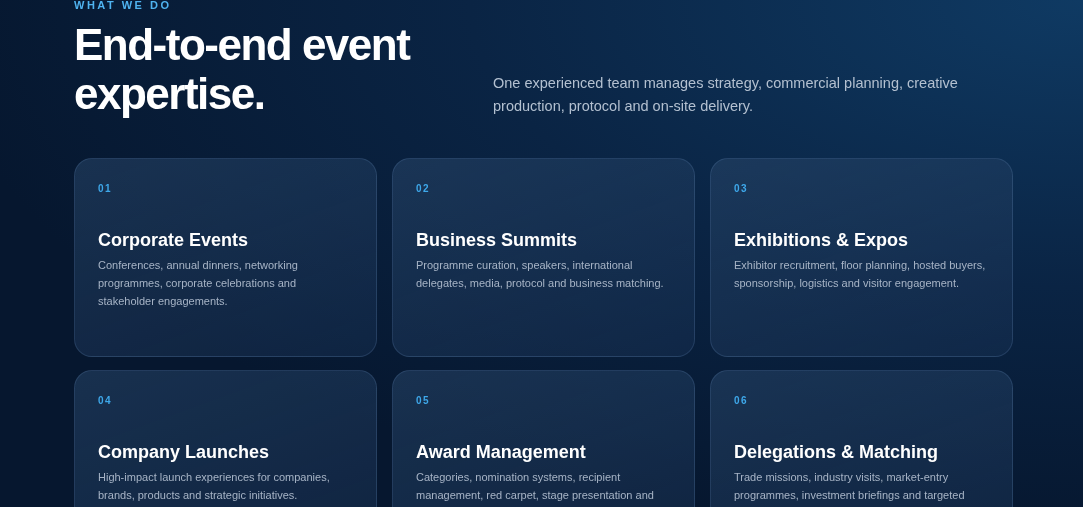 The height and width of the screenshot is (507, 1083). I want to click on section-heading: End-to-end event expertise., so click(242, 69).